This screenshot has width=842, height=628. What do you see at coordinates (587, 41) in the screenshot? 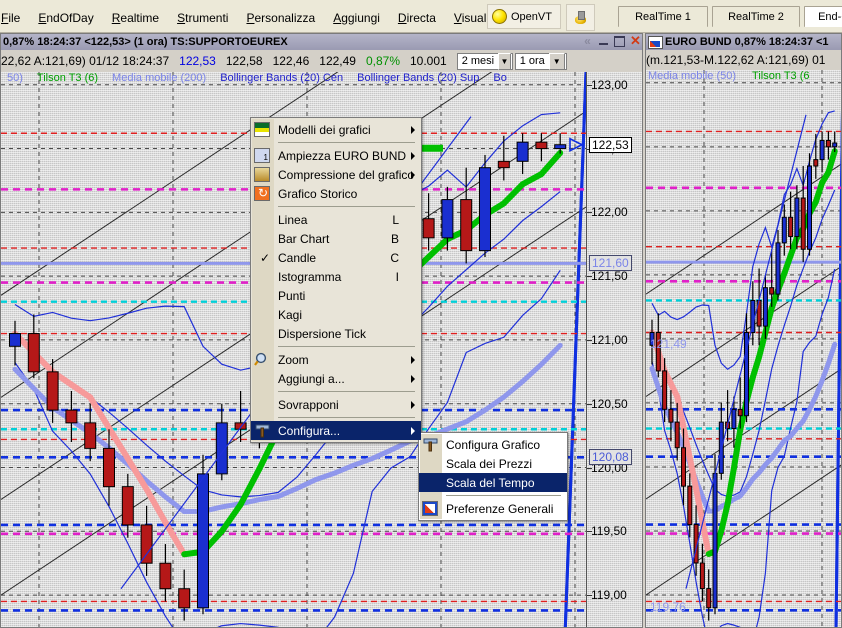
I see `restore-prev-icon: «` at bounding box center [587, 41].